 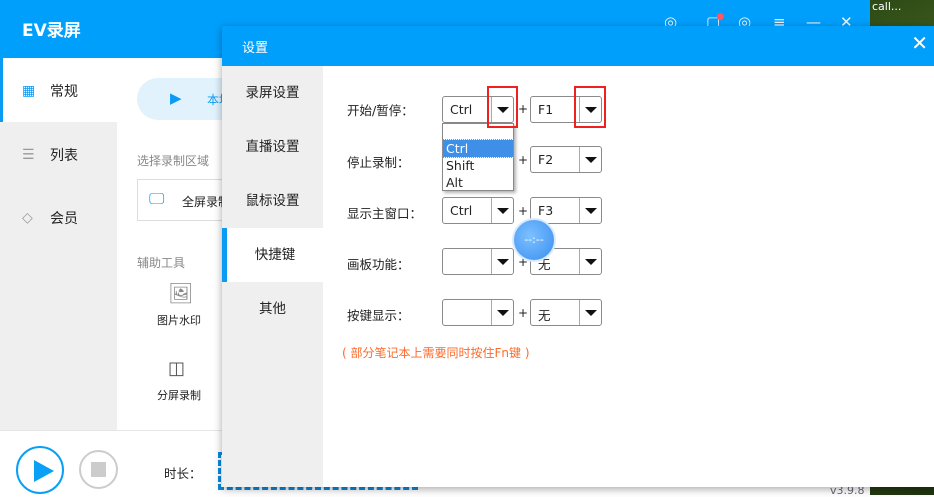 I want to click on modifier-dropdown-list: Ctrl Shift Alt, so click(x=478, y=157).